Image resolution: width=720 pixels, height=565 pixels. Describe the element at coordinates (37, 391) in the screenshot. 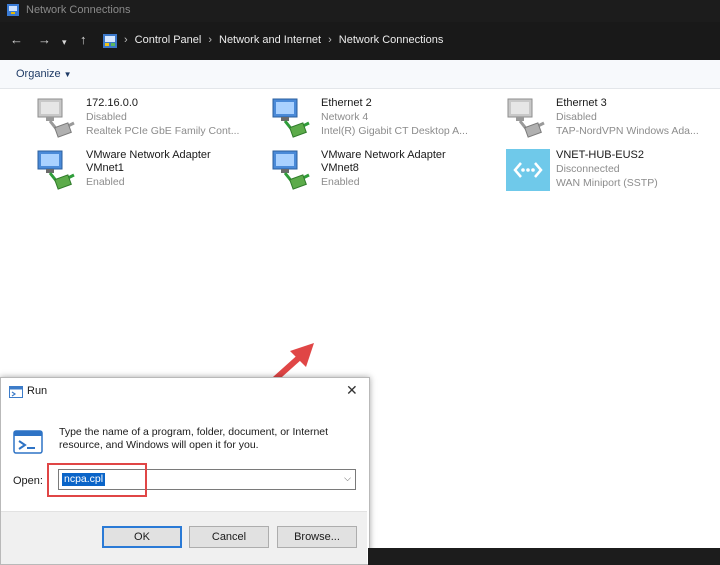

I see `run-dialog-title: Run` at that location.